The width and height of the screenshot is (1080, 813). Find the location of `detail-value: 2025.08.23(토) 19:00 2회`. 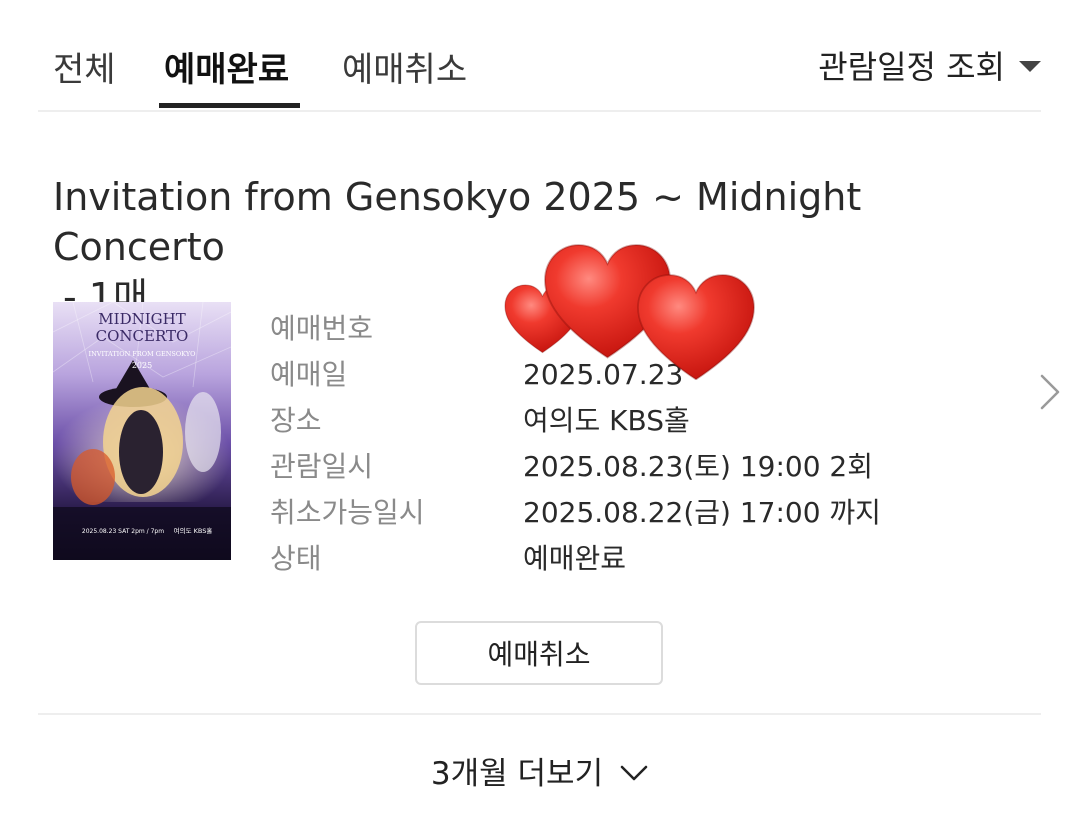

detail-value: 2025.08.23(토) 19:00 2회 is located at coordinates (698, 466).